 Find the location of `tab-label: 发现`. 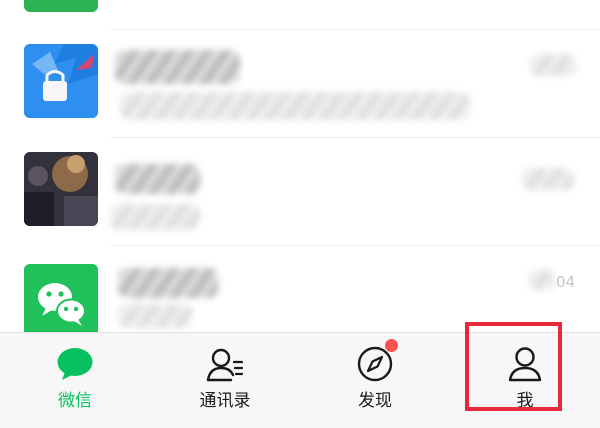

tab-label: 发现 is located at coordinates (375, 401).